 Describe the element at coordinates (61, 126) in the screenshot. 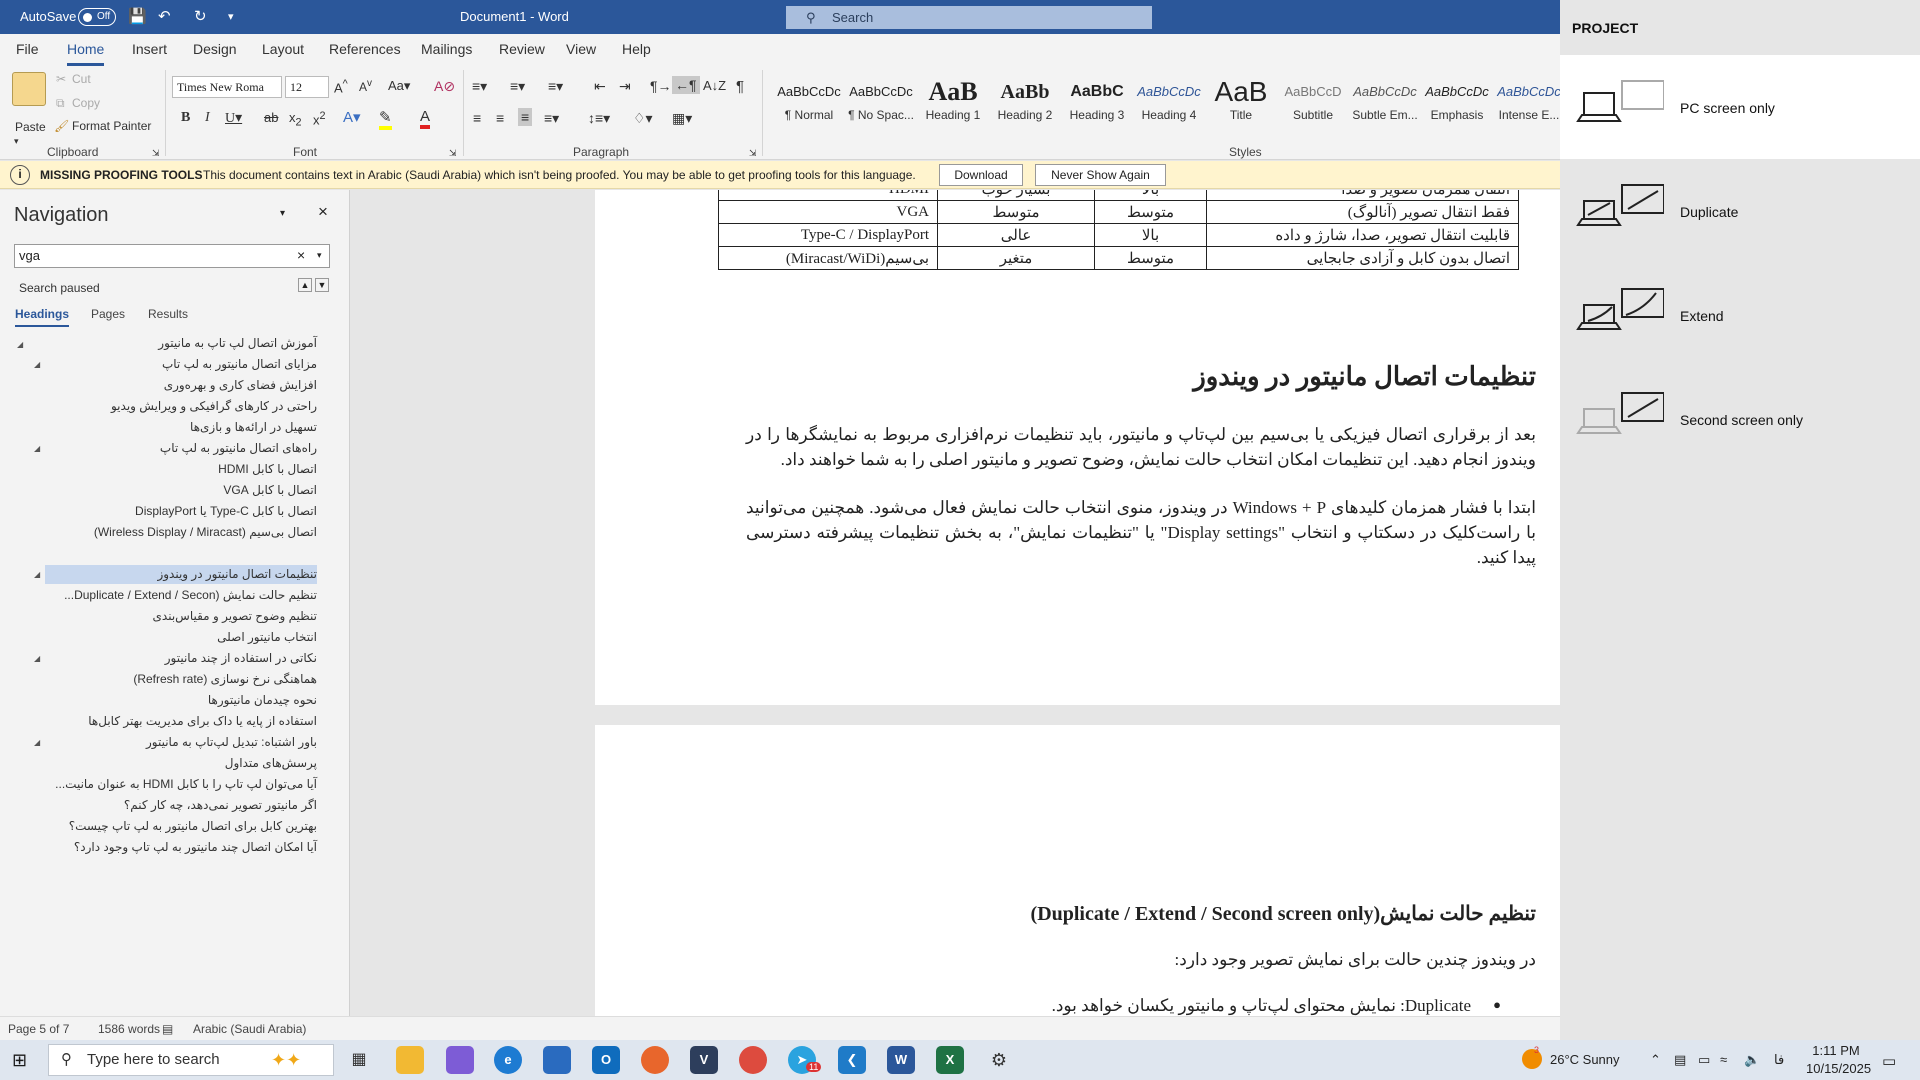

I see `format-painter-icon: 🖌` at that location.